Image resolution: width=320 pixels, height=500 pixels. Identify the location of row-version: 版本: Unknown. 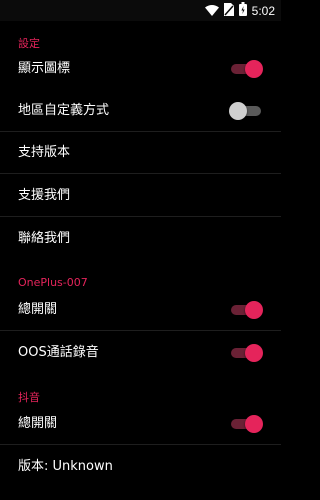
(140, 467).